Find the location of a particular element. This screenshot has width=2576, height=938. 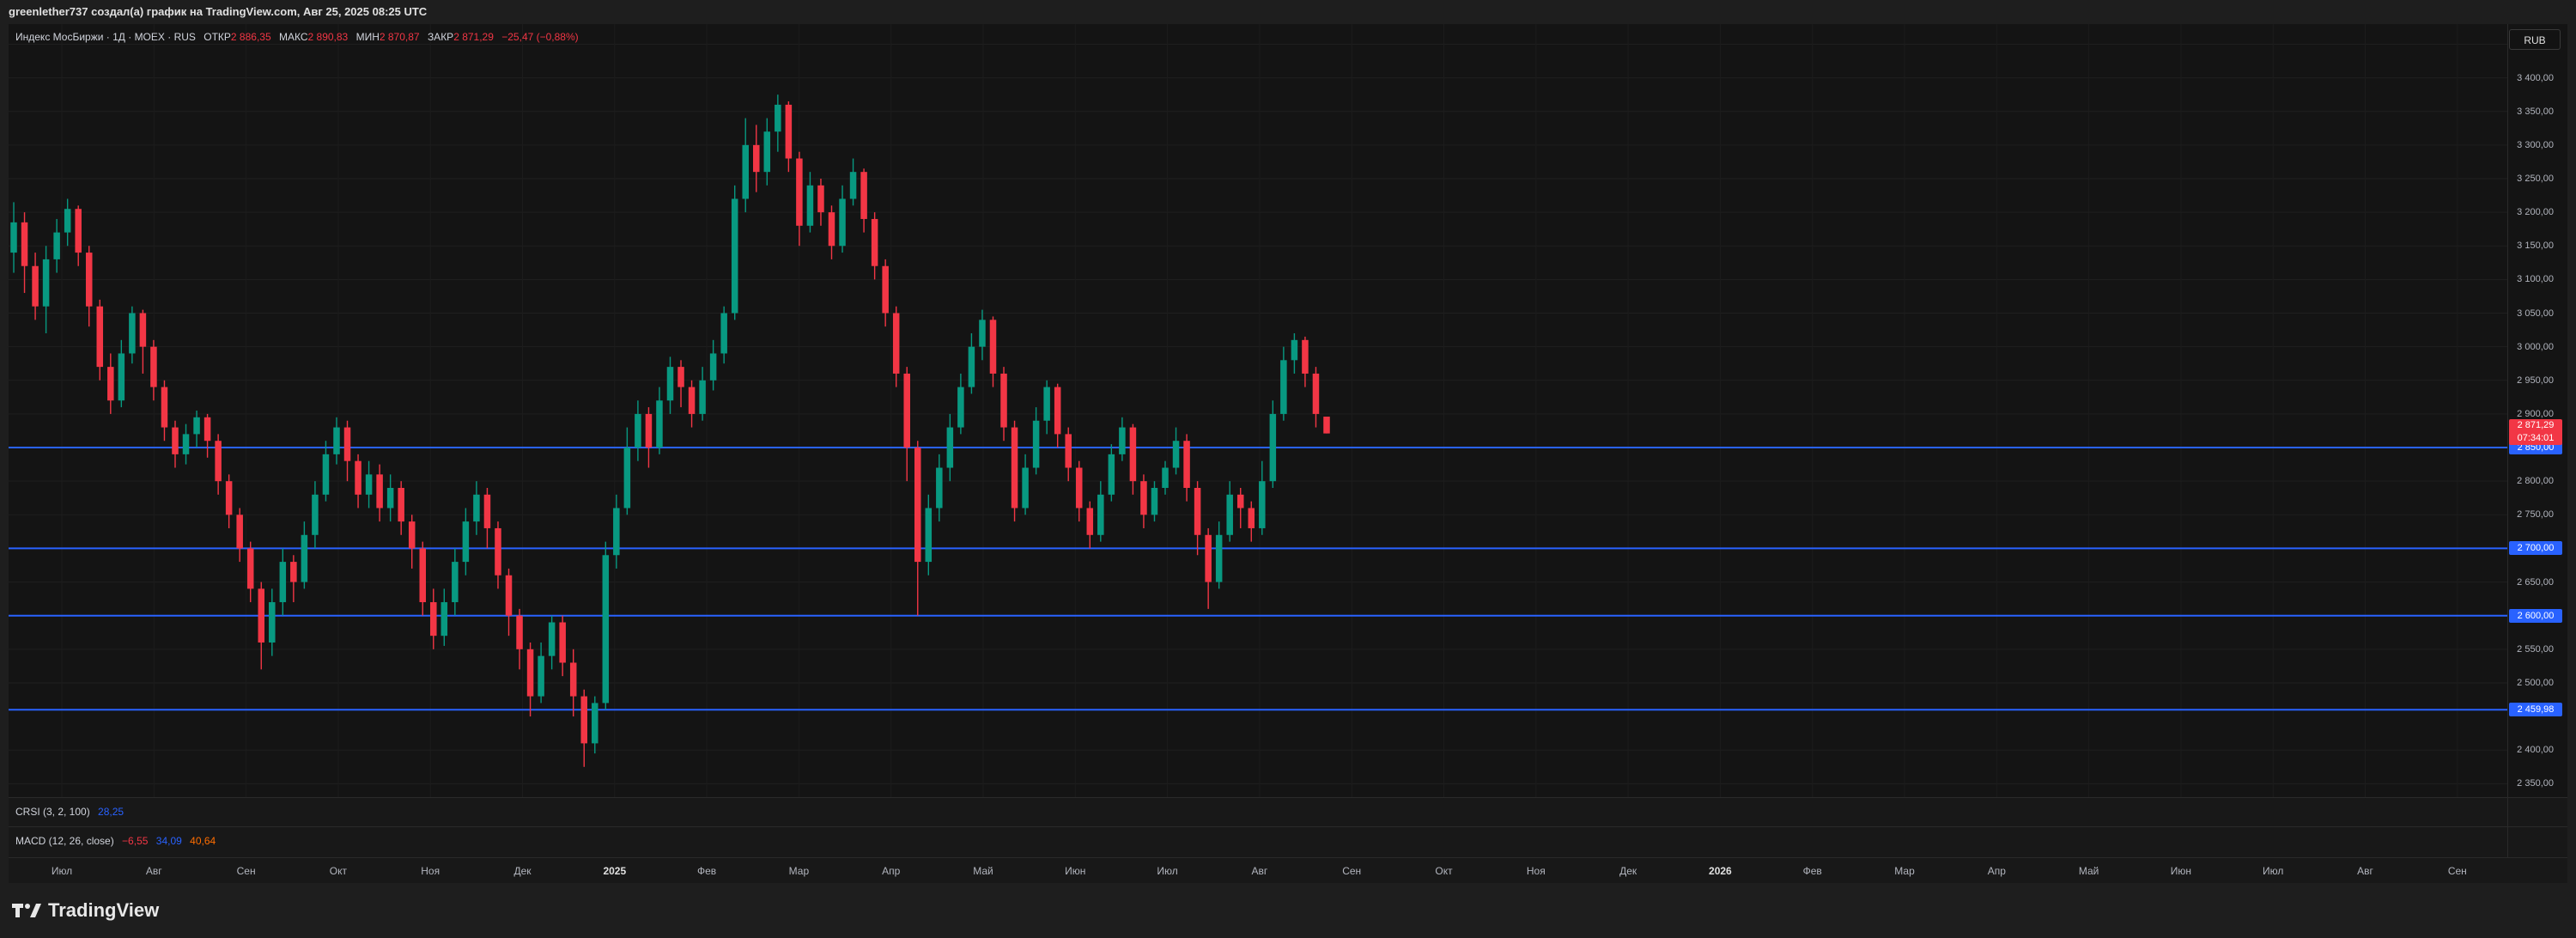

currency-button: RUB is located at coordinates (2535, 39).